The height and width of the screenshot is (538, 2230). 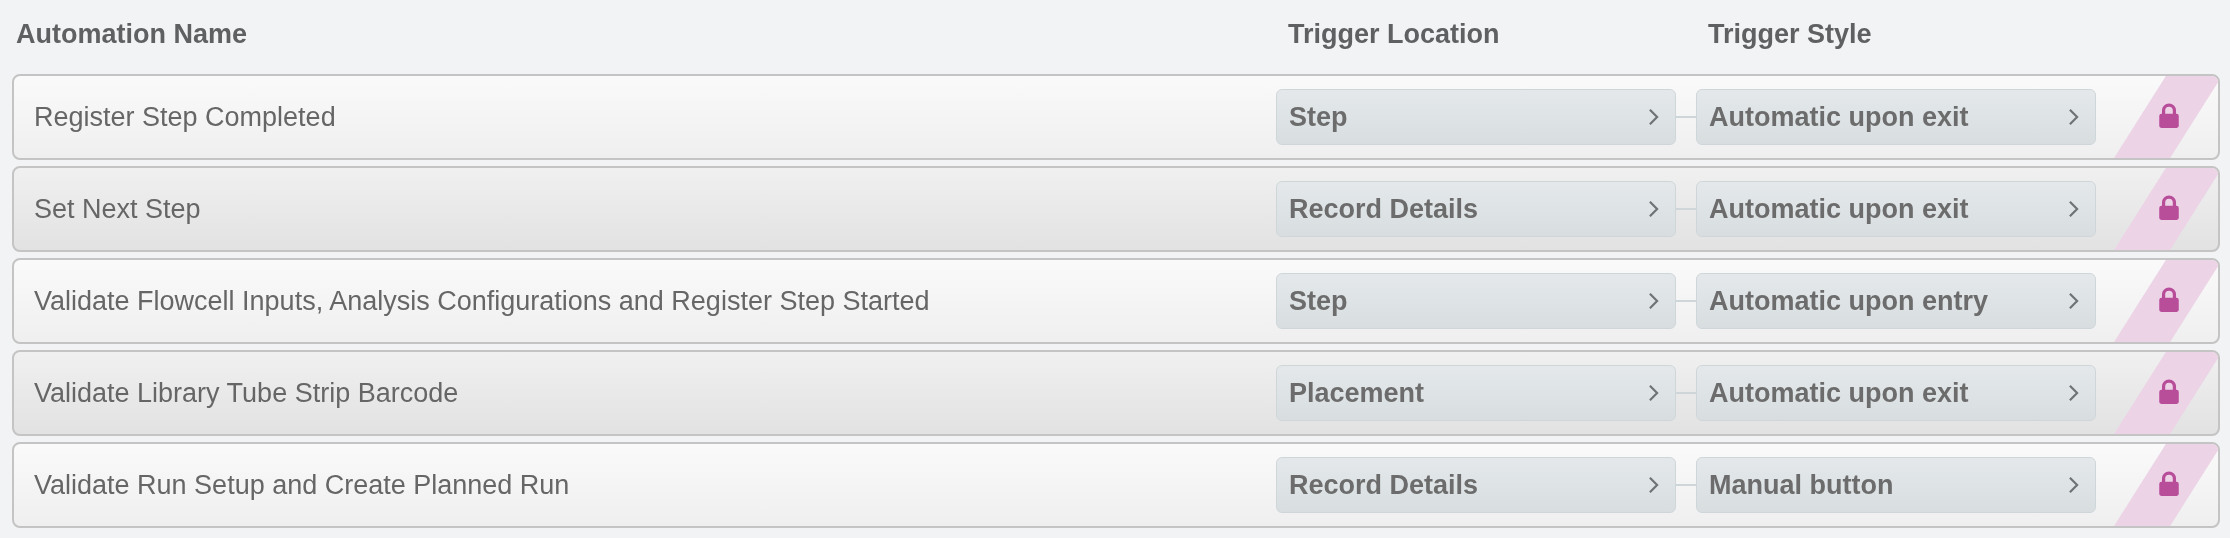 I want to click on column-header: Trigger Style, so click(x=1789, y=34).